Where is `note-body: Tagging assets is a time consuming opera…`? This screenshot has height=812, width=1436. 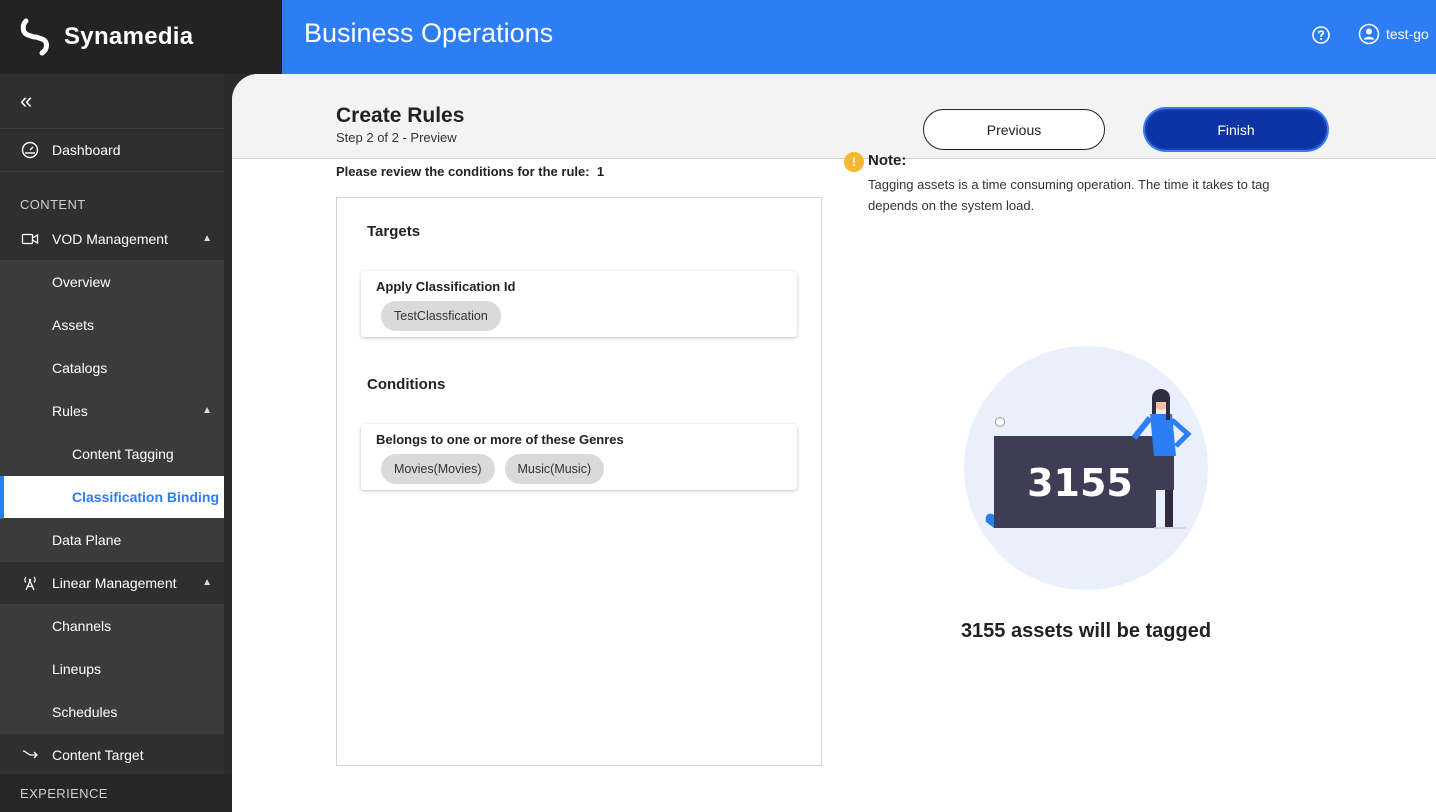
note-body: Tagging assets is a time consuming opera… is located at coordinates (1069, 195).